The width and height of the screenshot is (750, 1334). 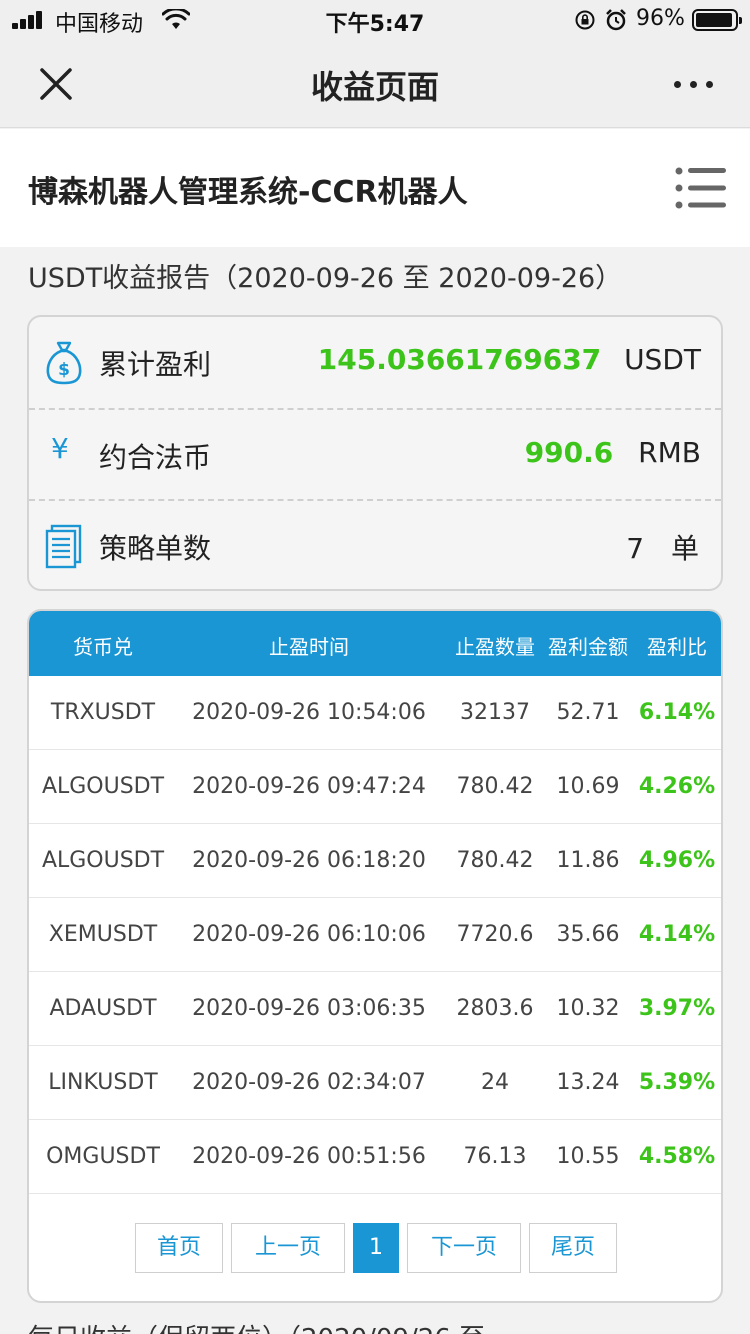 I want to click on cell-qty: 32137, so click(x=495, y=712).